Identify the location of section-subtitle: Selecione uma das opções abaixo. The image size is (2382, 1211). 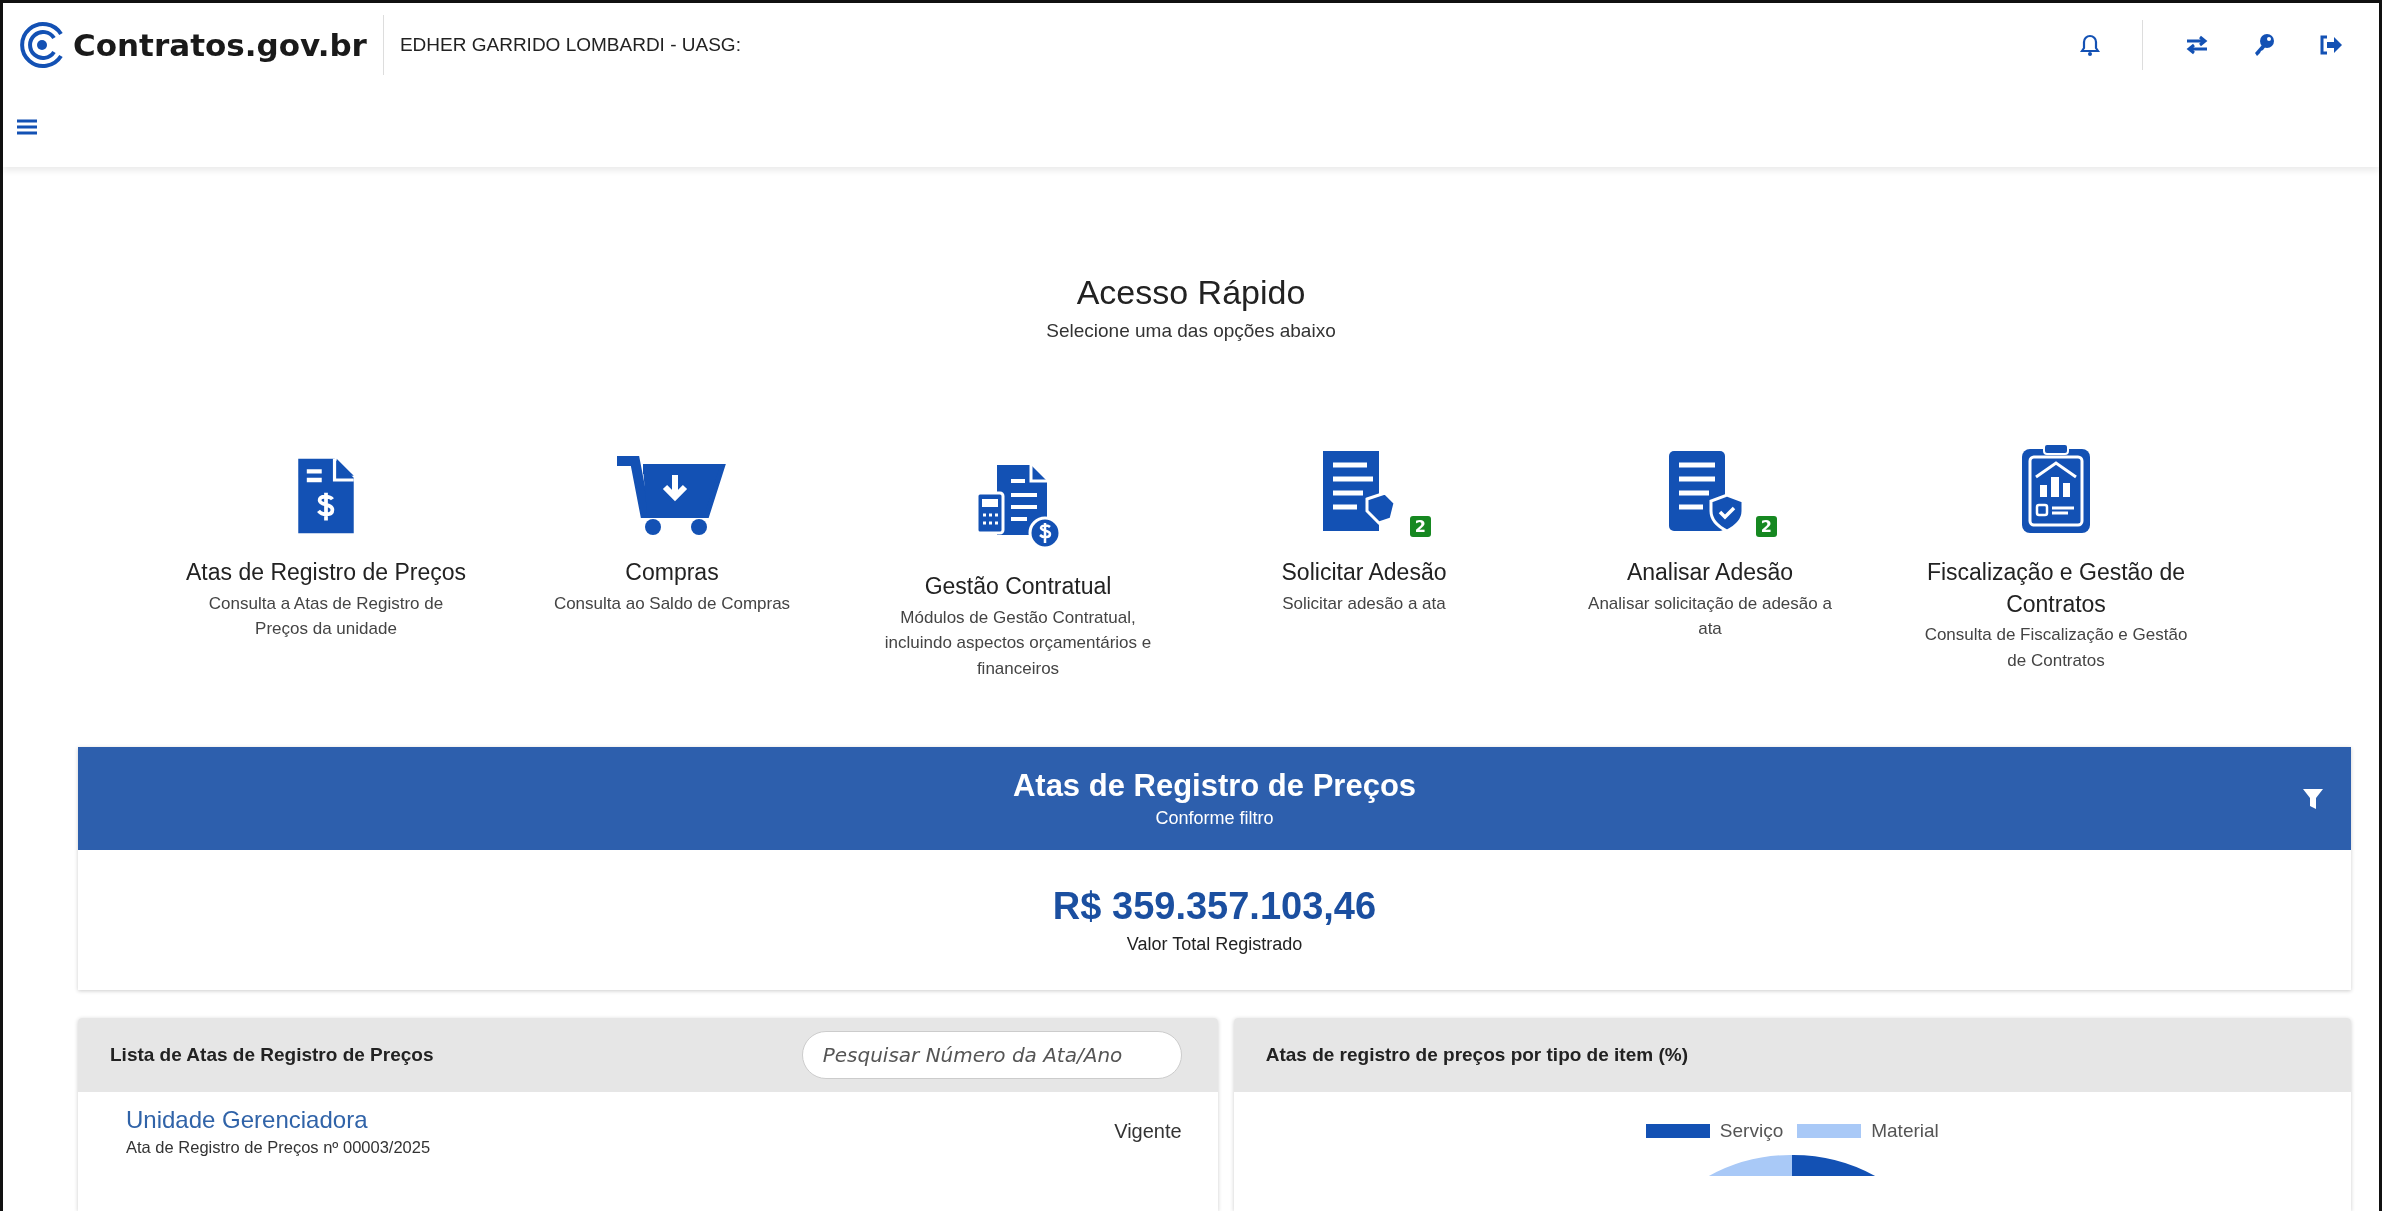
(1191, 331).